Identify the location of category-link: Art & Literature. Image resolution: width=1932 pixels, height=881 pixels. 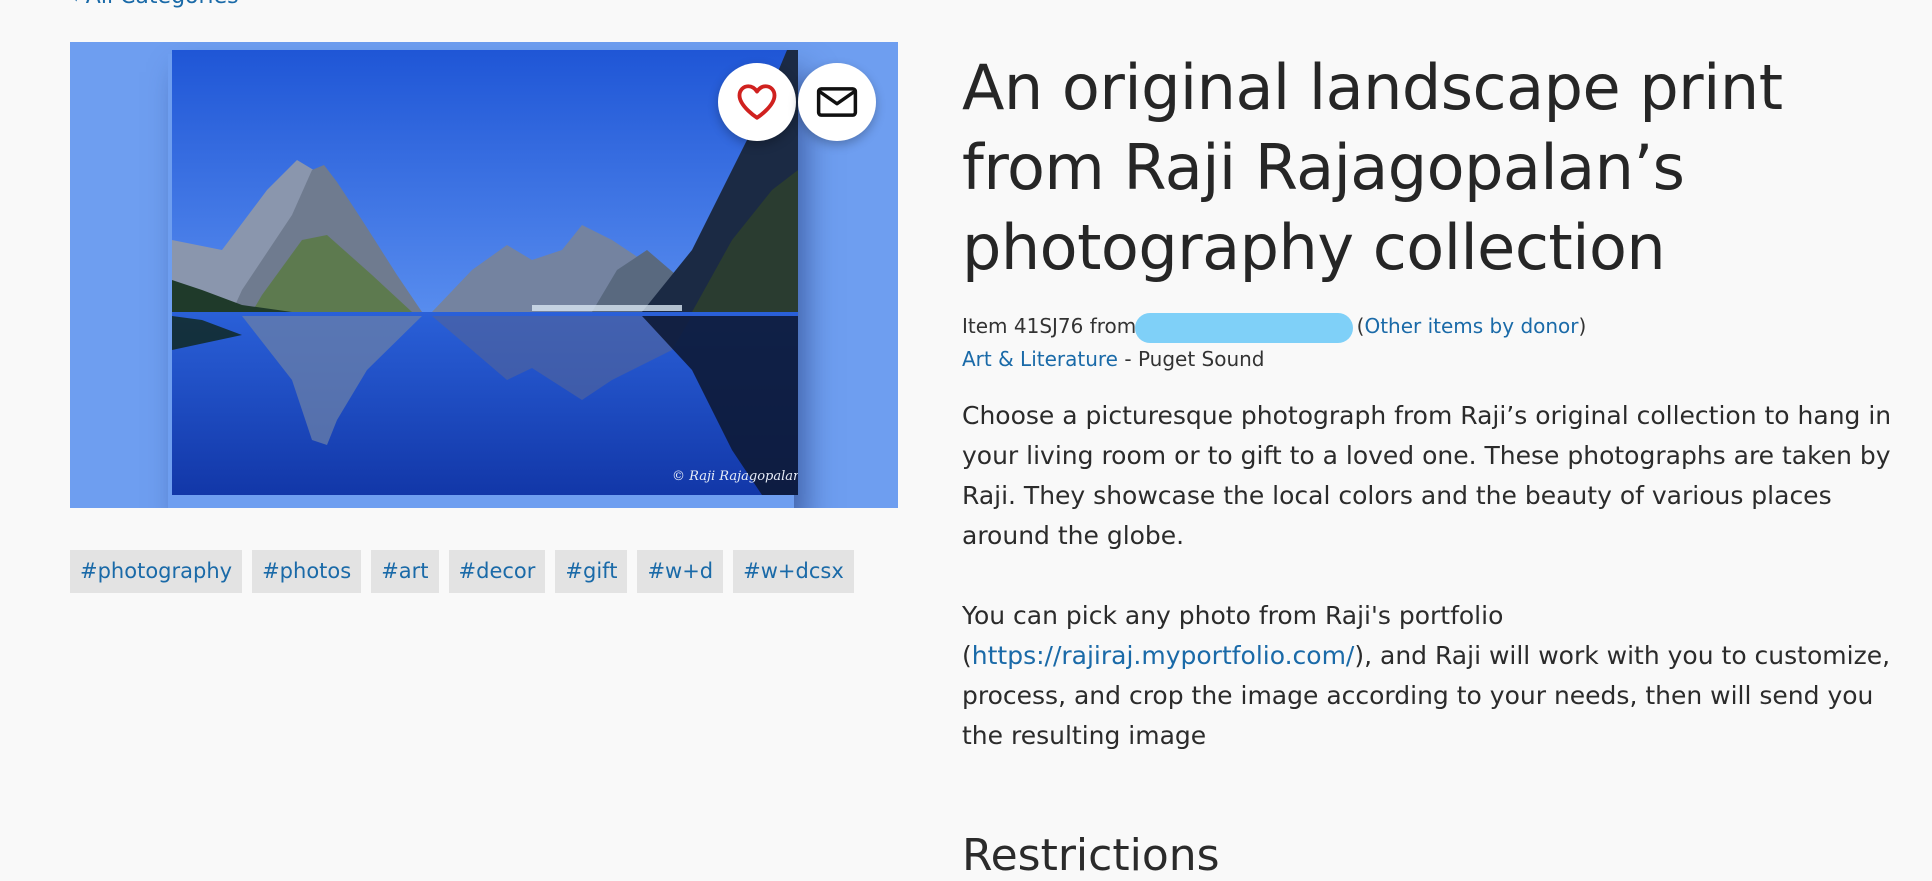
(1040, 359).